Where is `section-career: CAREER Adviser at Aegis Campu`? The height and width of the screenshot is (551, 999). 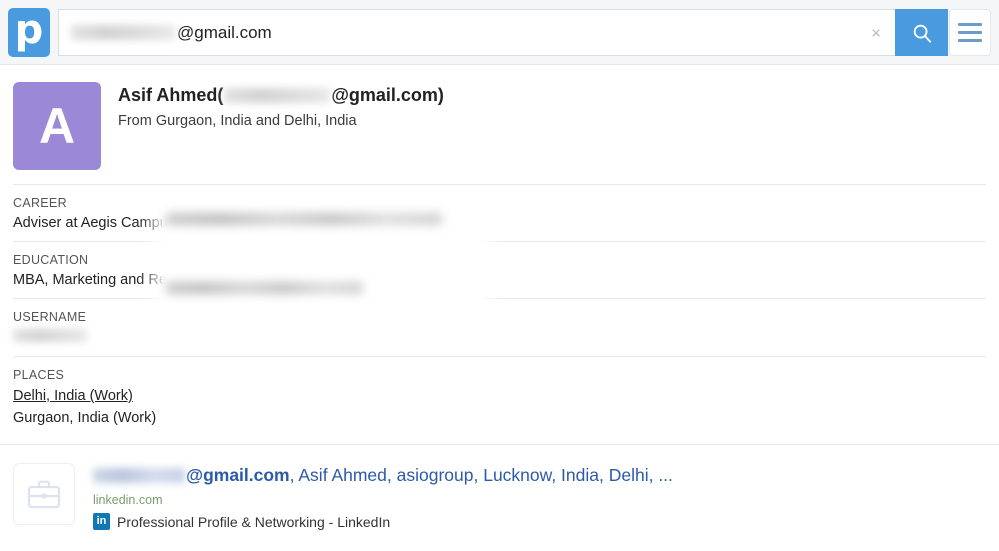
section-career: CAREER Adviser at Aegis Campu is located at coordinates (499, 213).